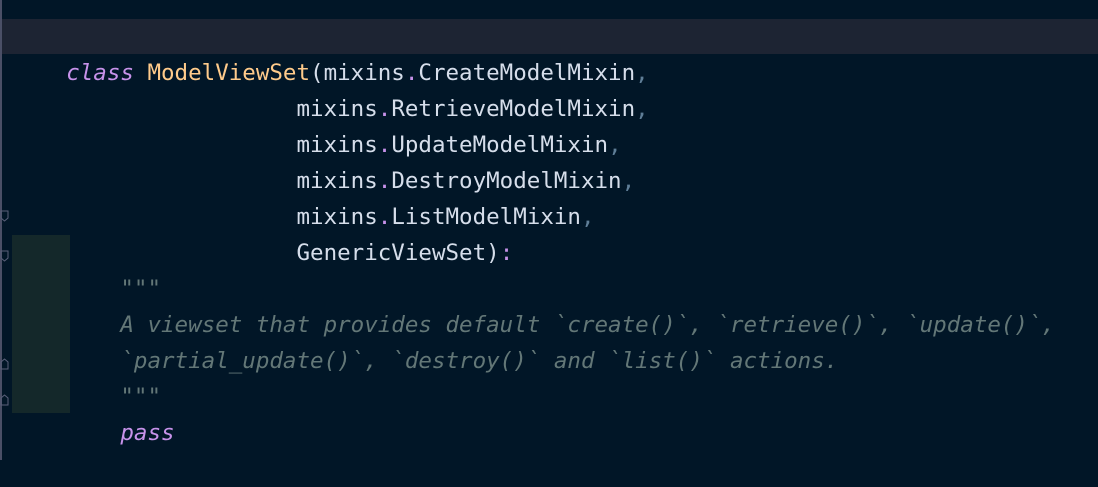 This screenshot has height=487, width=1098. Describe the element at coordinates (147, 433) in the screenshot. I see `pass-keyword: pass` at that location.